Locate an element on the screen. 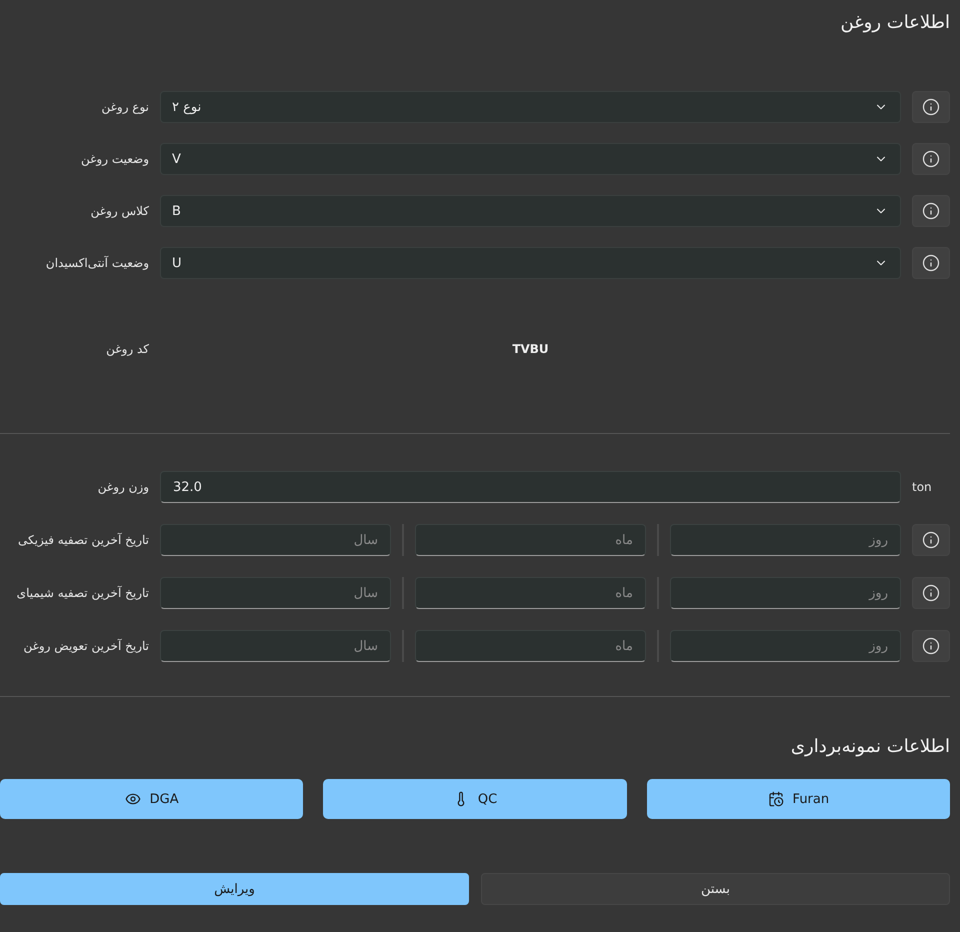 This screenshot has height=932, width=960. sample-button: DGA is located at coordinates (152, 799).